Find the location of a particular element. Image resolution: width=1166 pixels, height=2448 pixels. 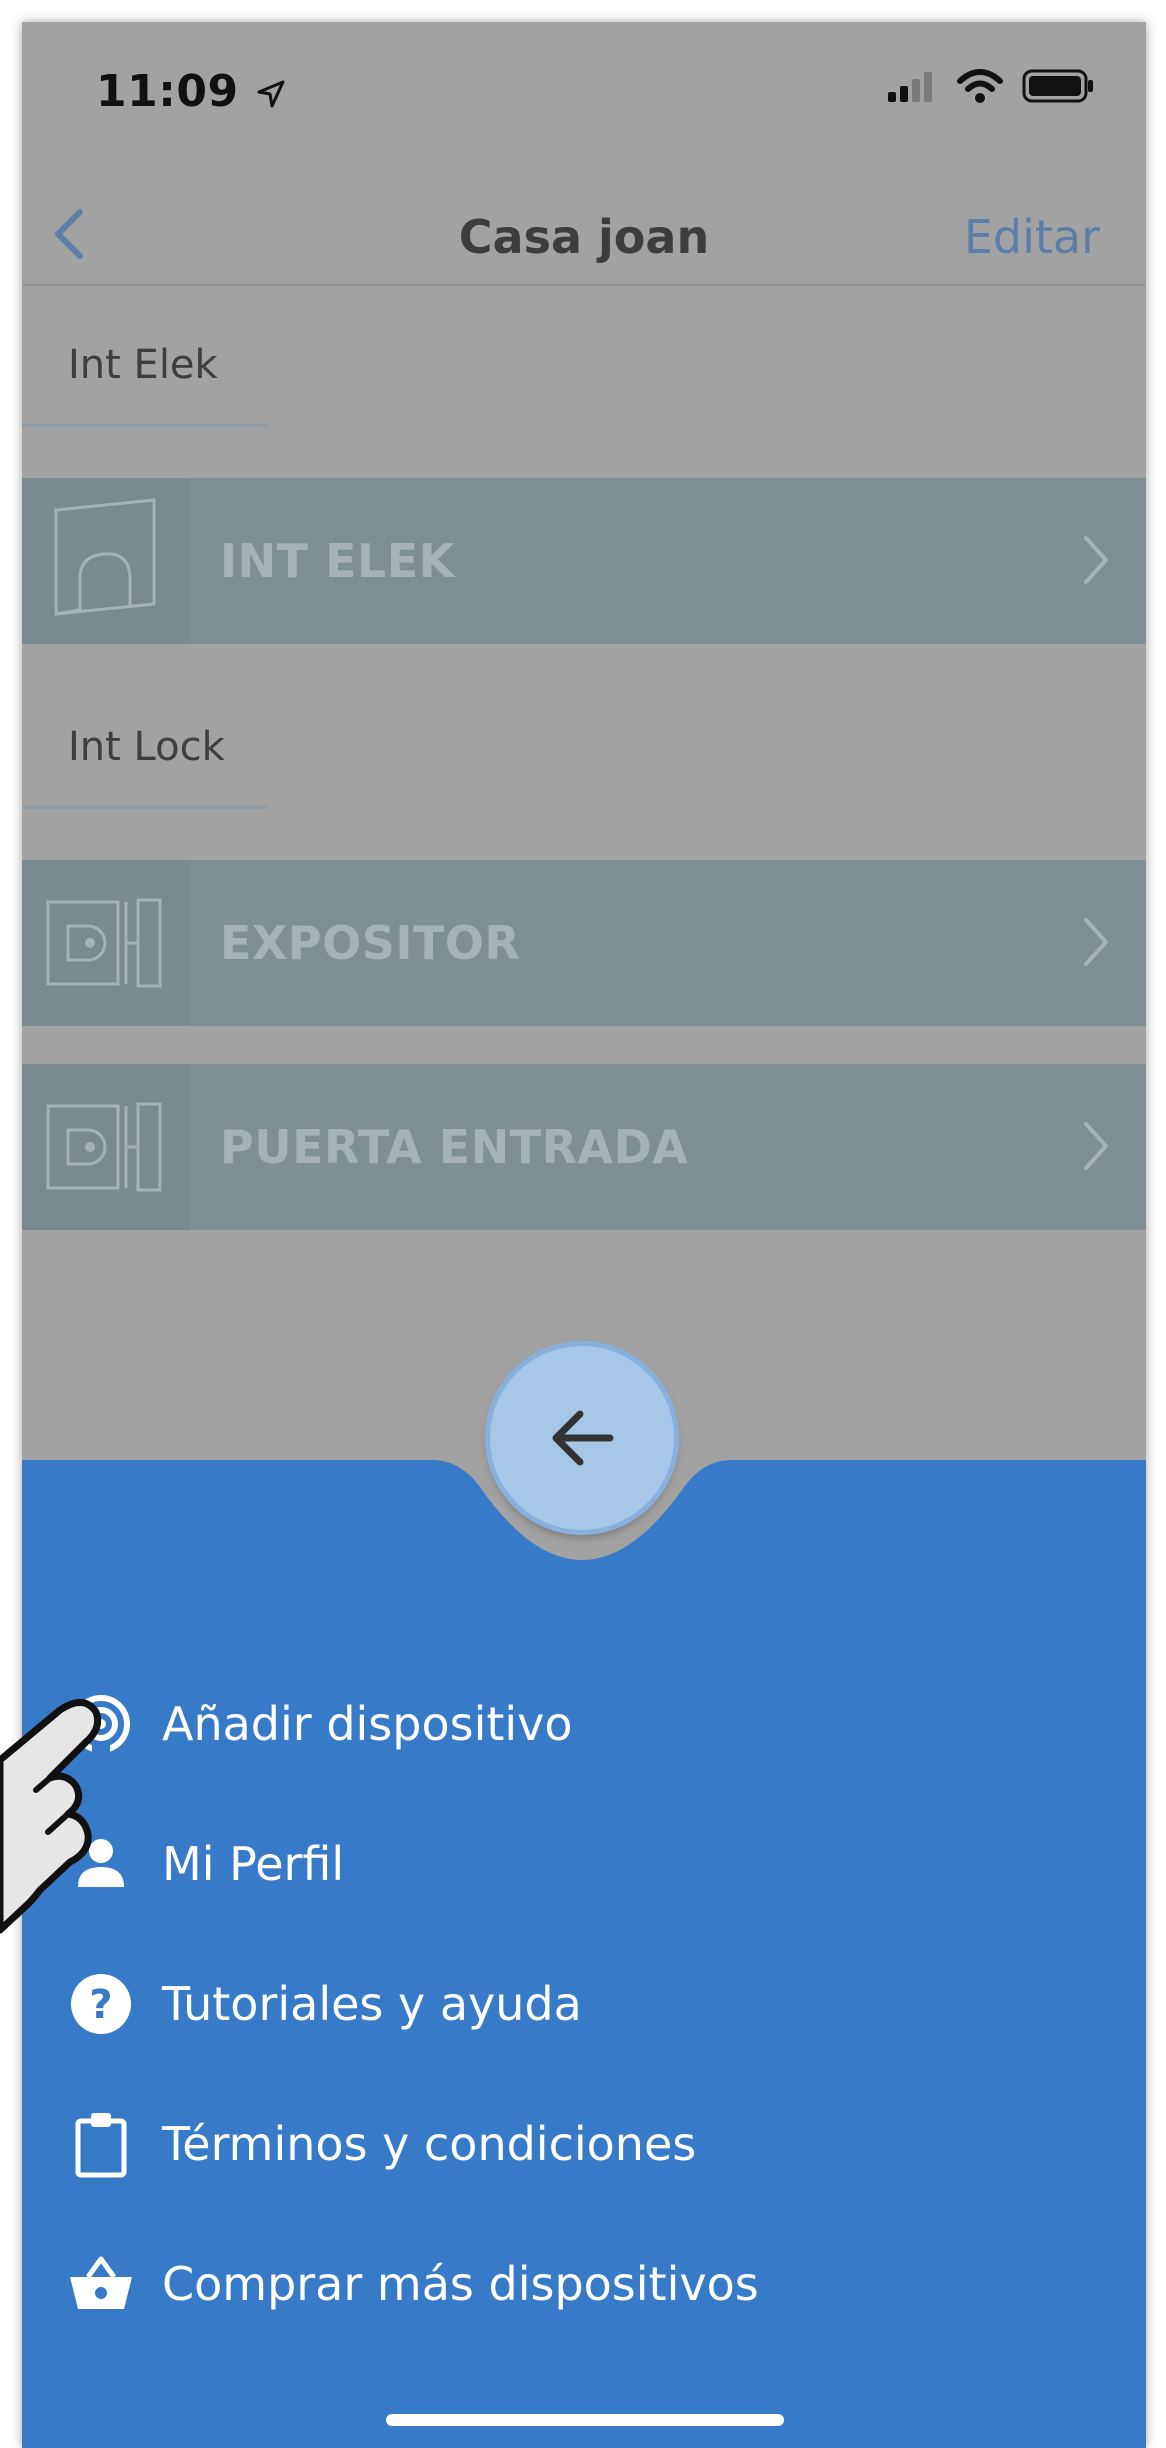

battery-icon is located at coordinates (1057, 86).